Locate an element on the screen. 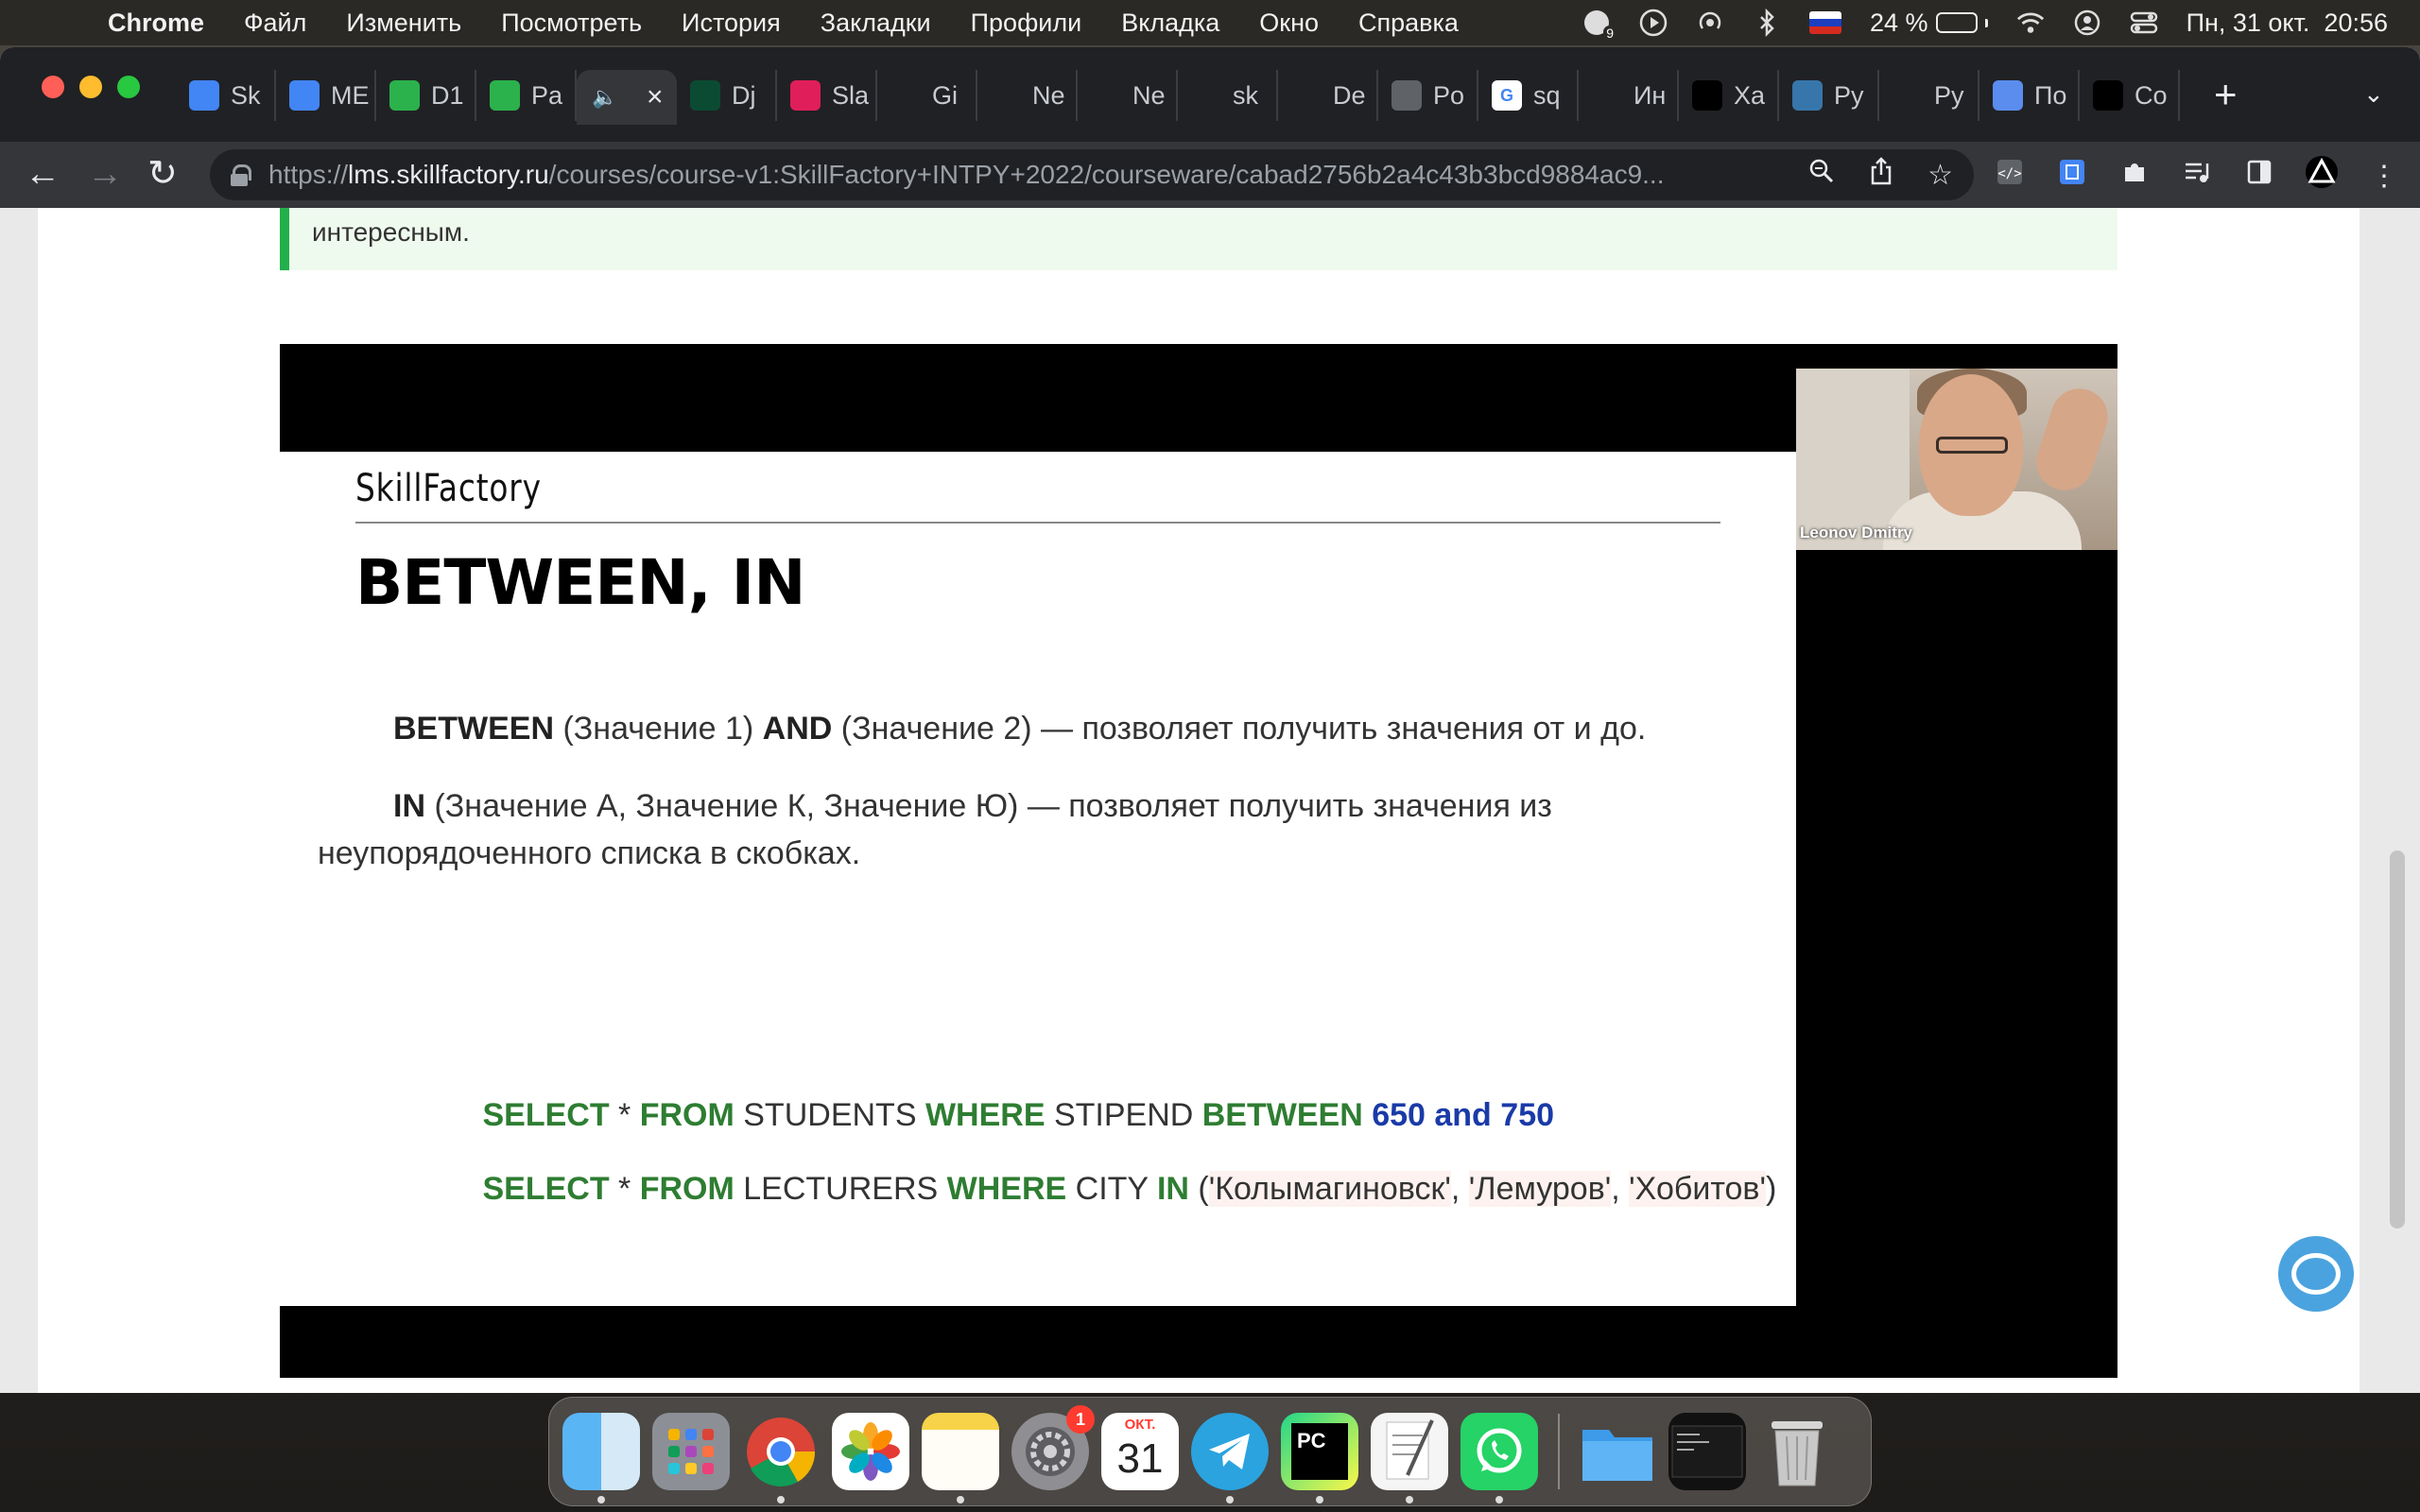 This screenshot has height=1512, width=2420. control-center-icon is located at coordinates (2144, 23).